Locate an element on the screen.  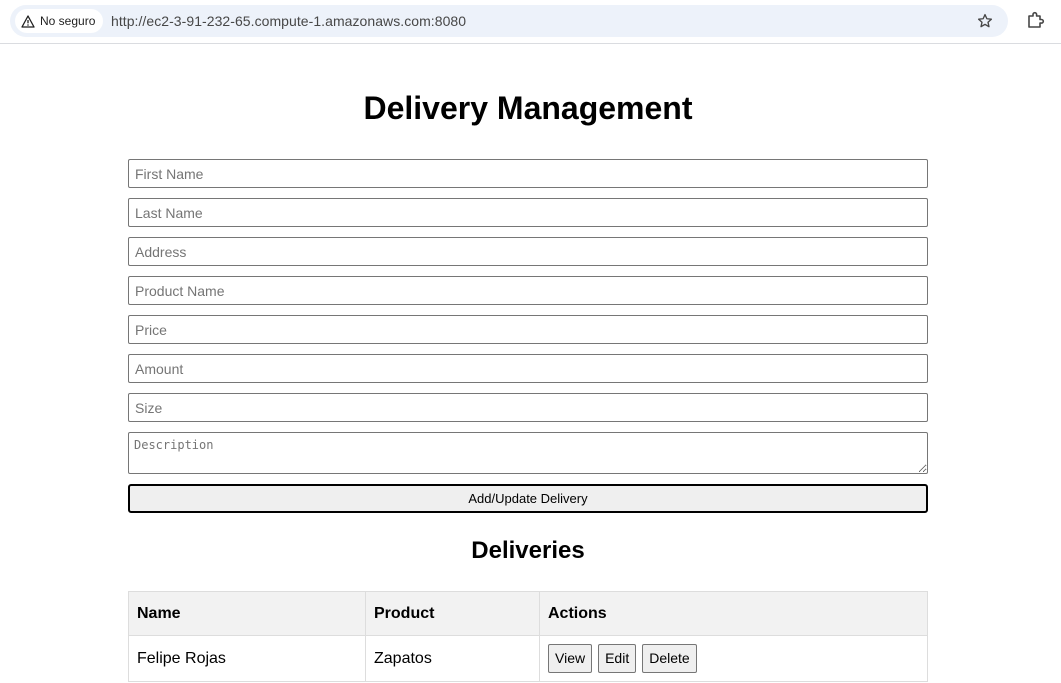
description-textarea is located at coordinates (528, 453).